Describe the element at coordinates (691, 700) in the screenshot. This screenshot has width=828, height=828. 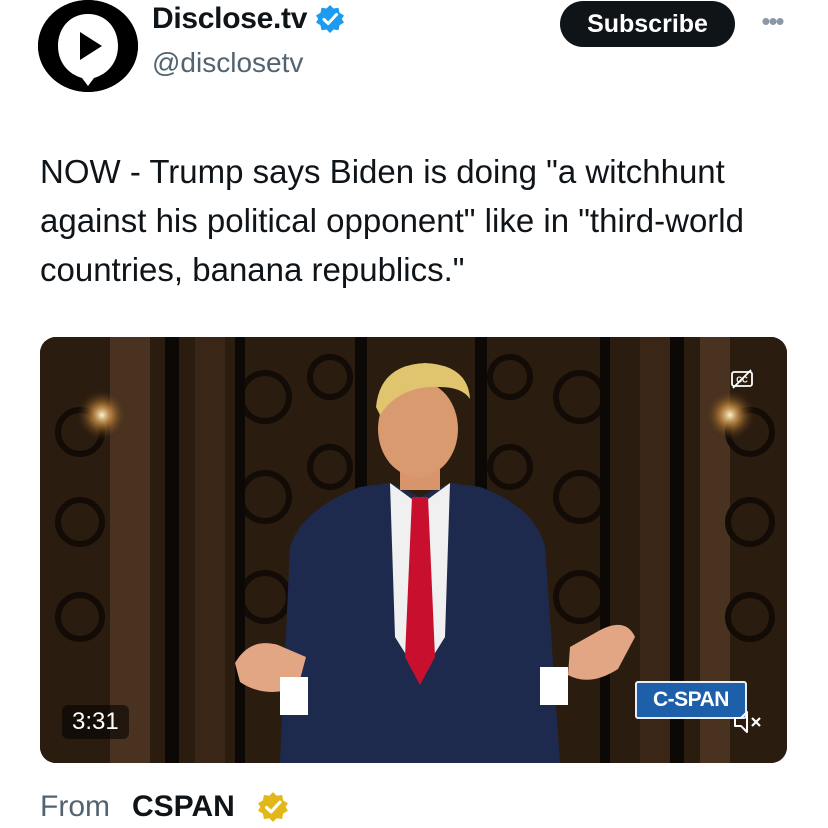
I see `broadcaster-logo: C-SPAN` at that location.